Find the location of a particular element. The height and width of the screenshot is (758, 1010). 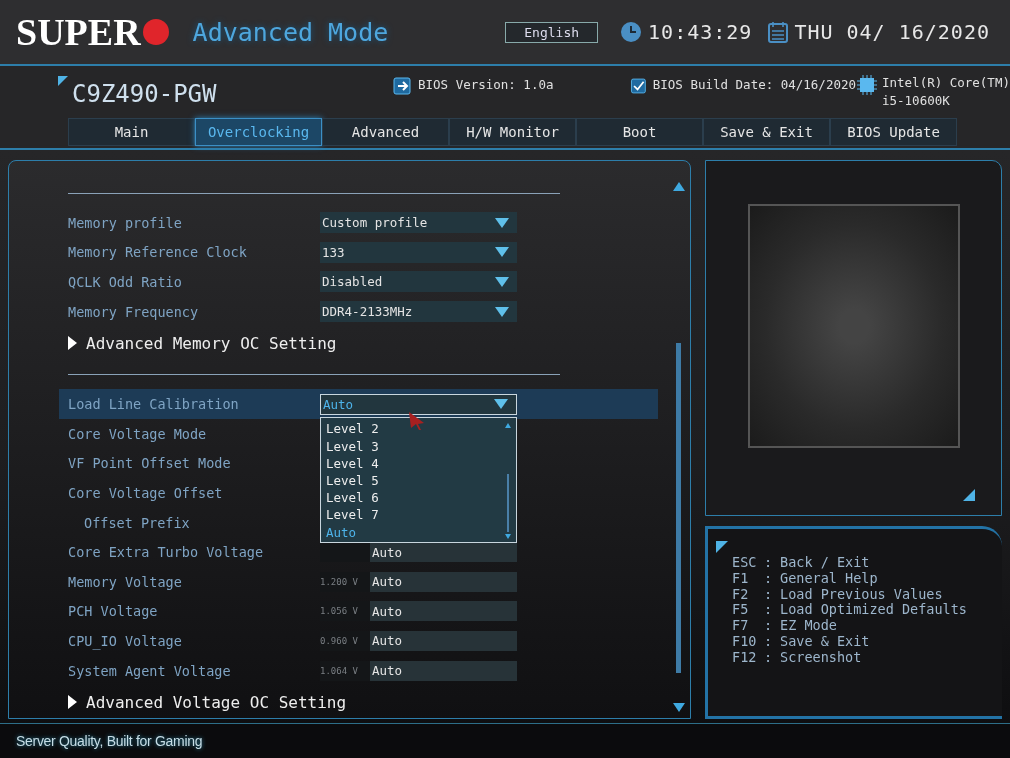

menu-tab: BIOS Update is located at coordinates (893, 132).